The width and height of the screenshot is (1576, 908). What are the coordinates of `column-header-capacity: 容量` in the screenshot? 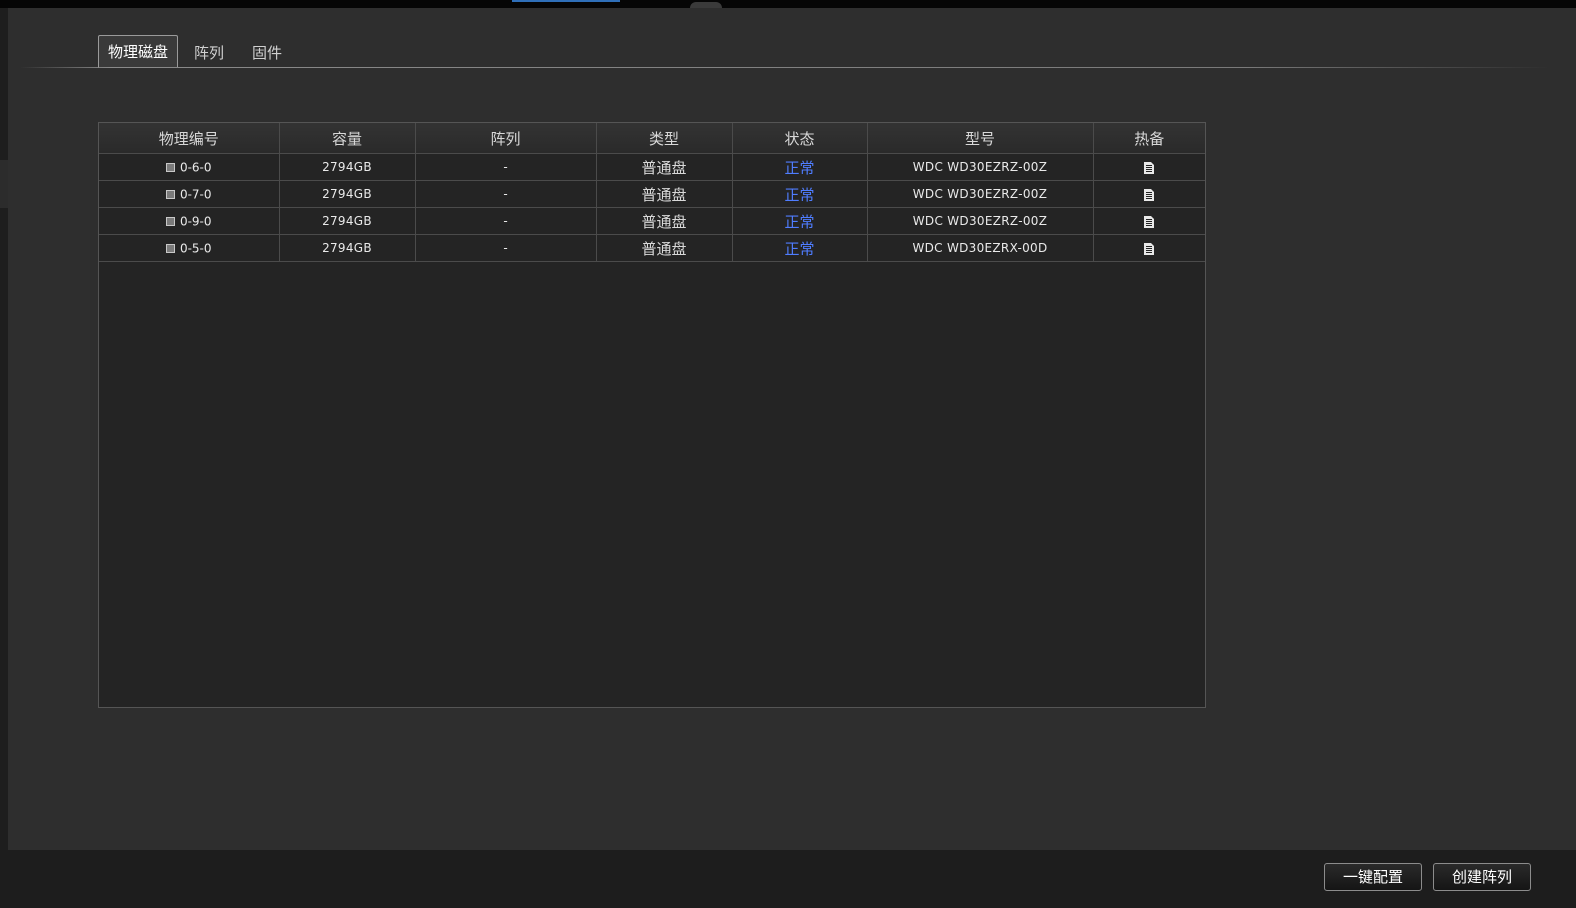 It's located at (347, 138).